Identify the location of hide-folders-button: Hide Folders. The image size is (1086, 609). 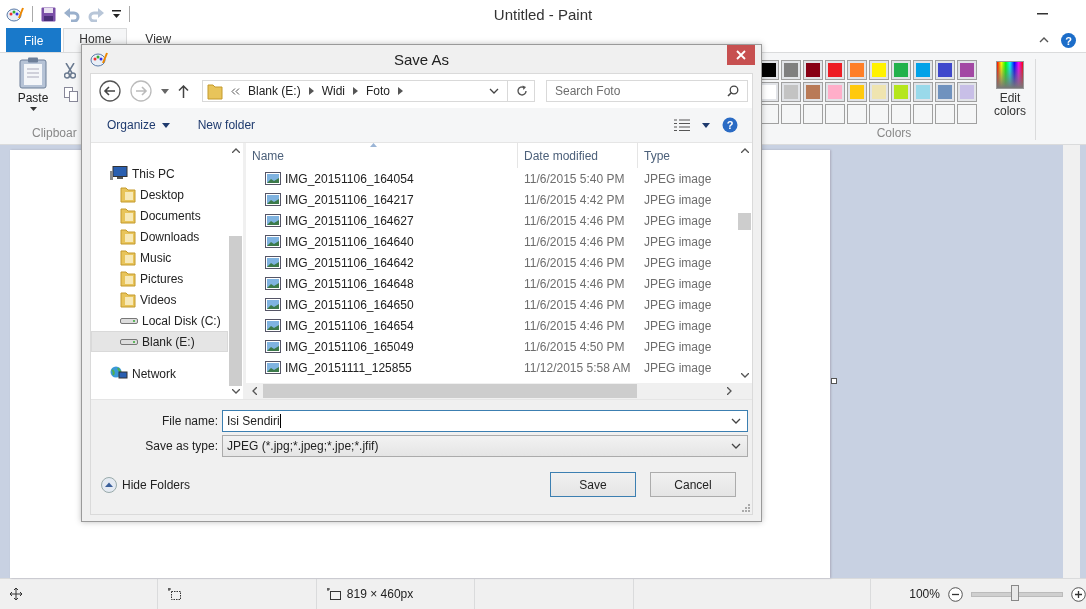
(146, 484).